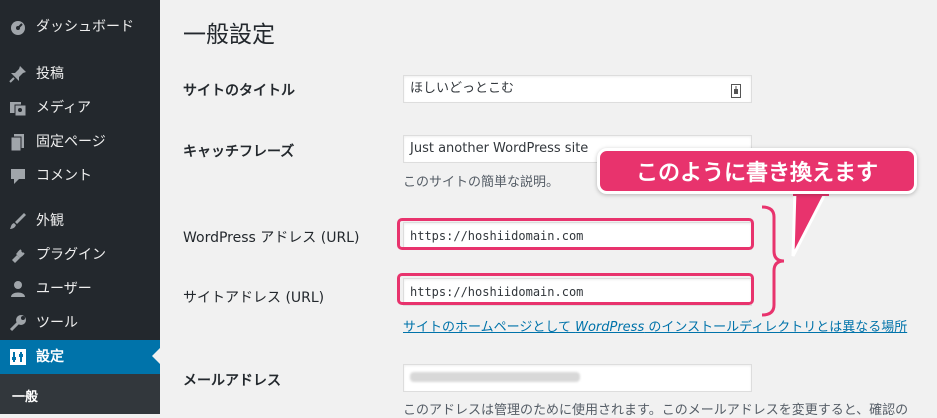 Image resolution: width=937 pixels, height=418 pixels. What do you see at coordinates (756, 173) in the screenshot?
I see `callout-text: このように書き換えます` at bounding box center [756, 173].